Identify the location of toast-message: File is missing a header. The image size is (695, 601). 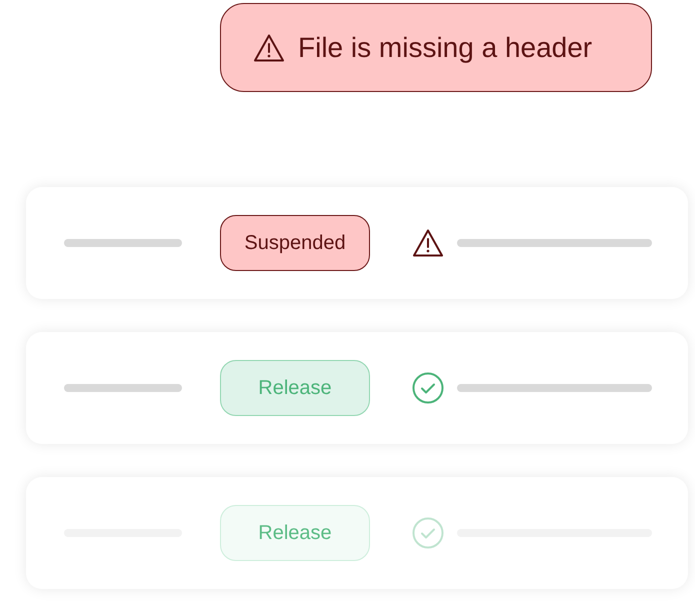
(445, 48).